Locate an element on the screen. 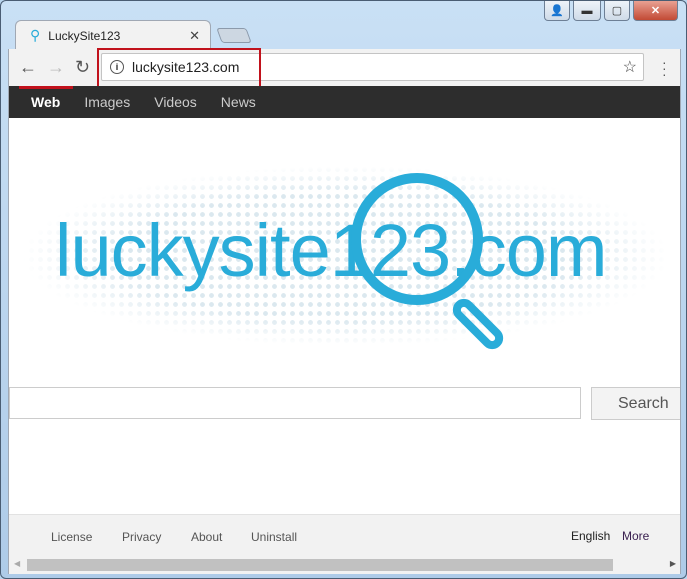 The image size is (687, 579). tab-title: LuckySite123 is located at coordinates (84, 35).